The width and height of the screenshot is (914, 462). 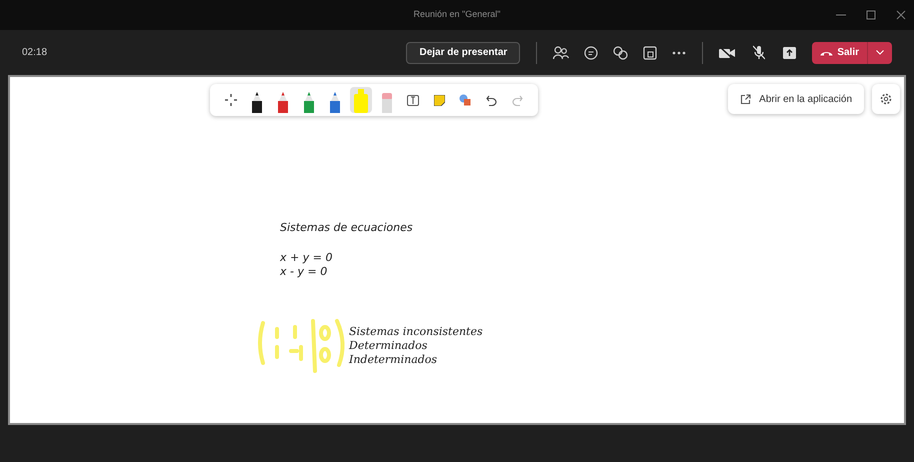 I want to click on chevron-down-icon, so click(x=880, y=52).